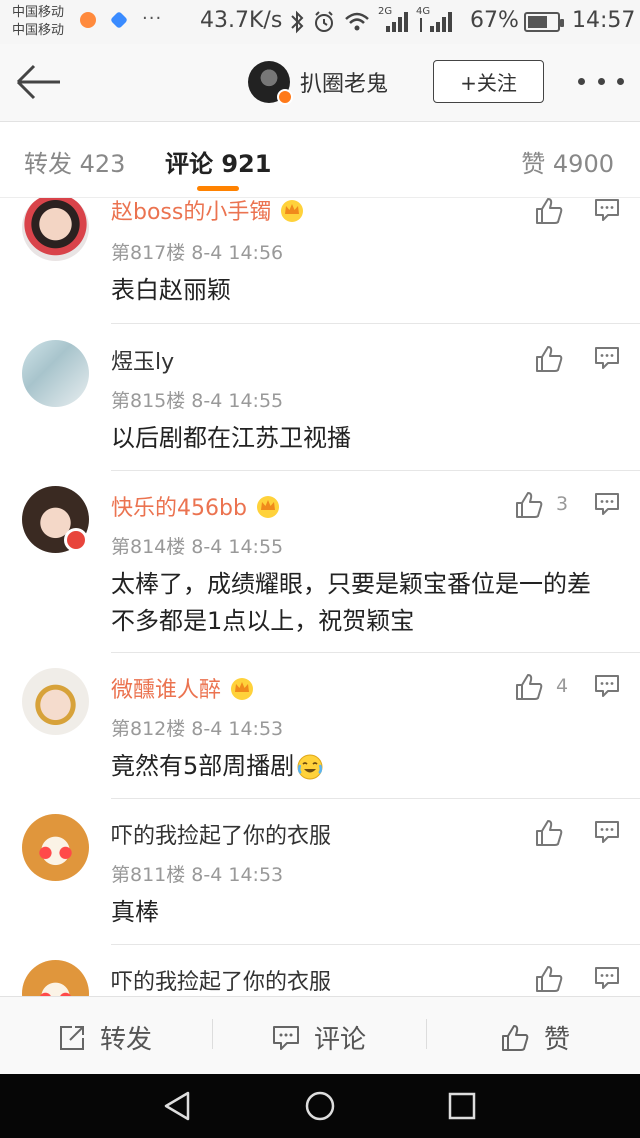 The width and height of the screenshot is (640, 1138). What do you see at coordinates (562, 686) in the screenshot?
I see `like-count: 4` at bounding box center [562, 686].